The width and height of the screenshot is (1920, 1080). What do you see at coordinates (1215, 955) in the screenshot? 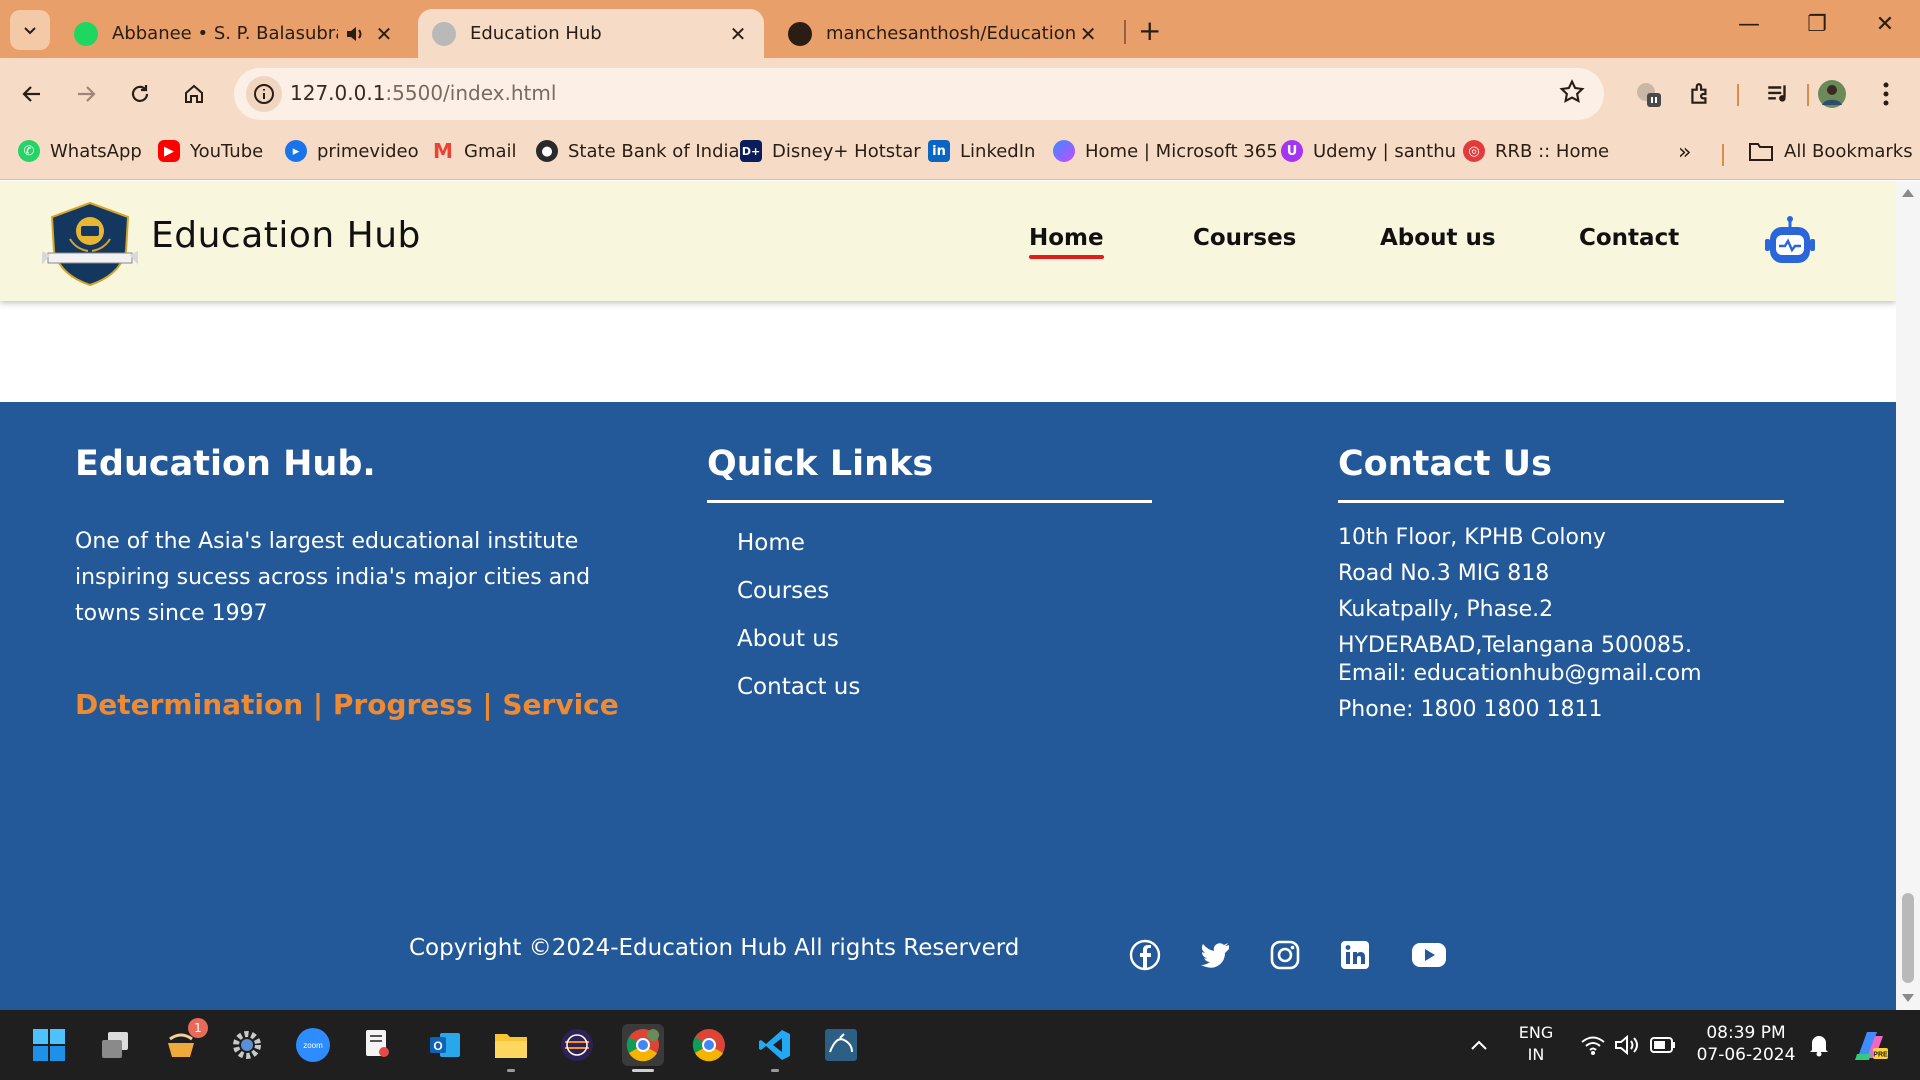
I see `twitter-icon` at bounding box center [1215, 955].